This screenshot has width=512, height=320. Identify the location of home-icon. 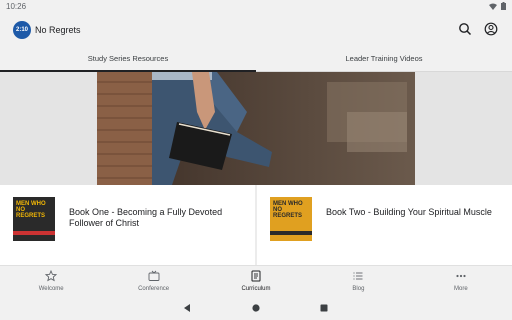
(256, 308).